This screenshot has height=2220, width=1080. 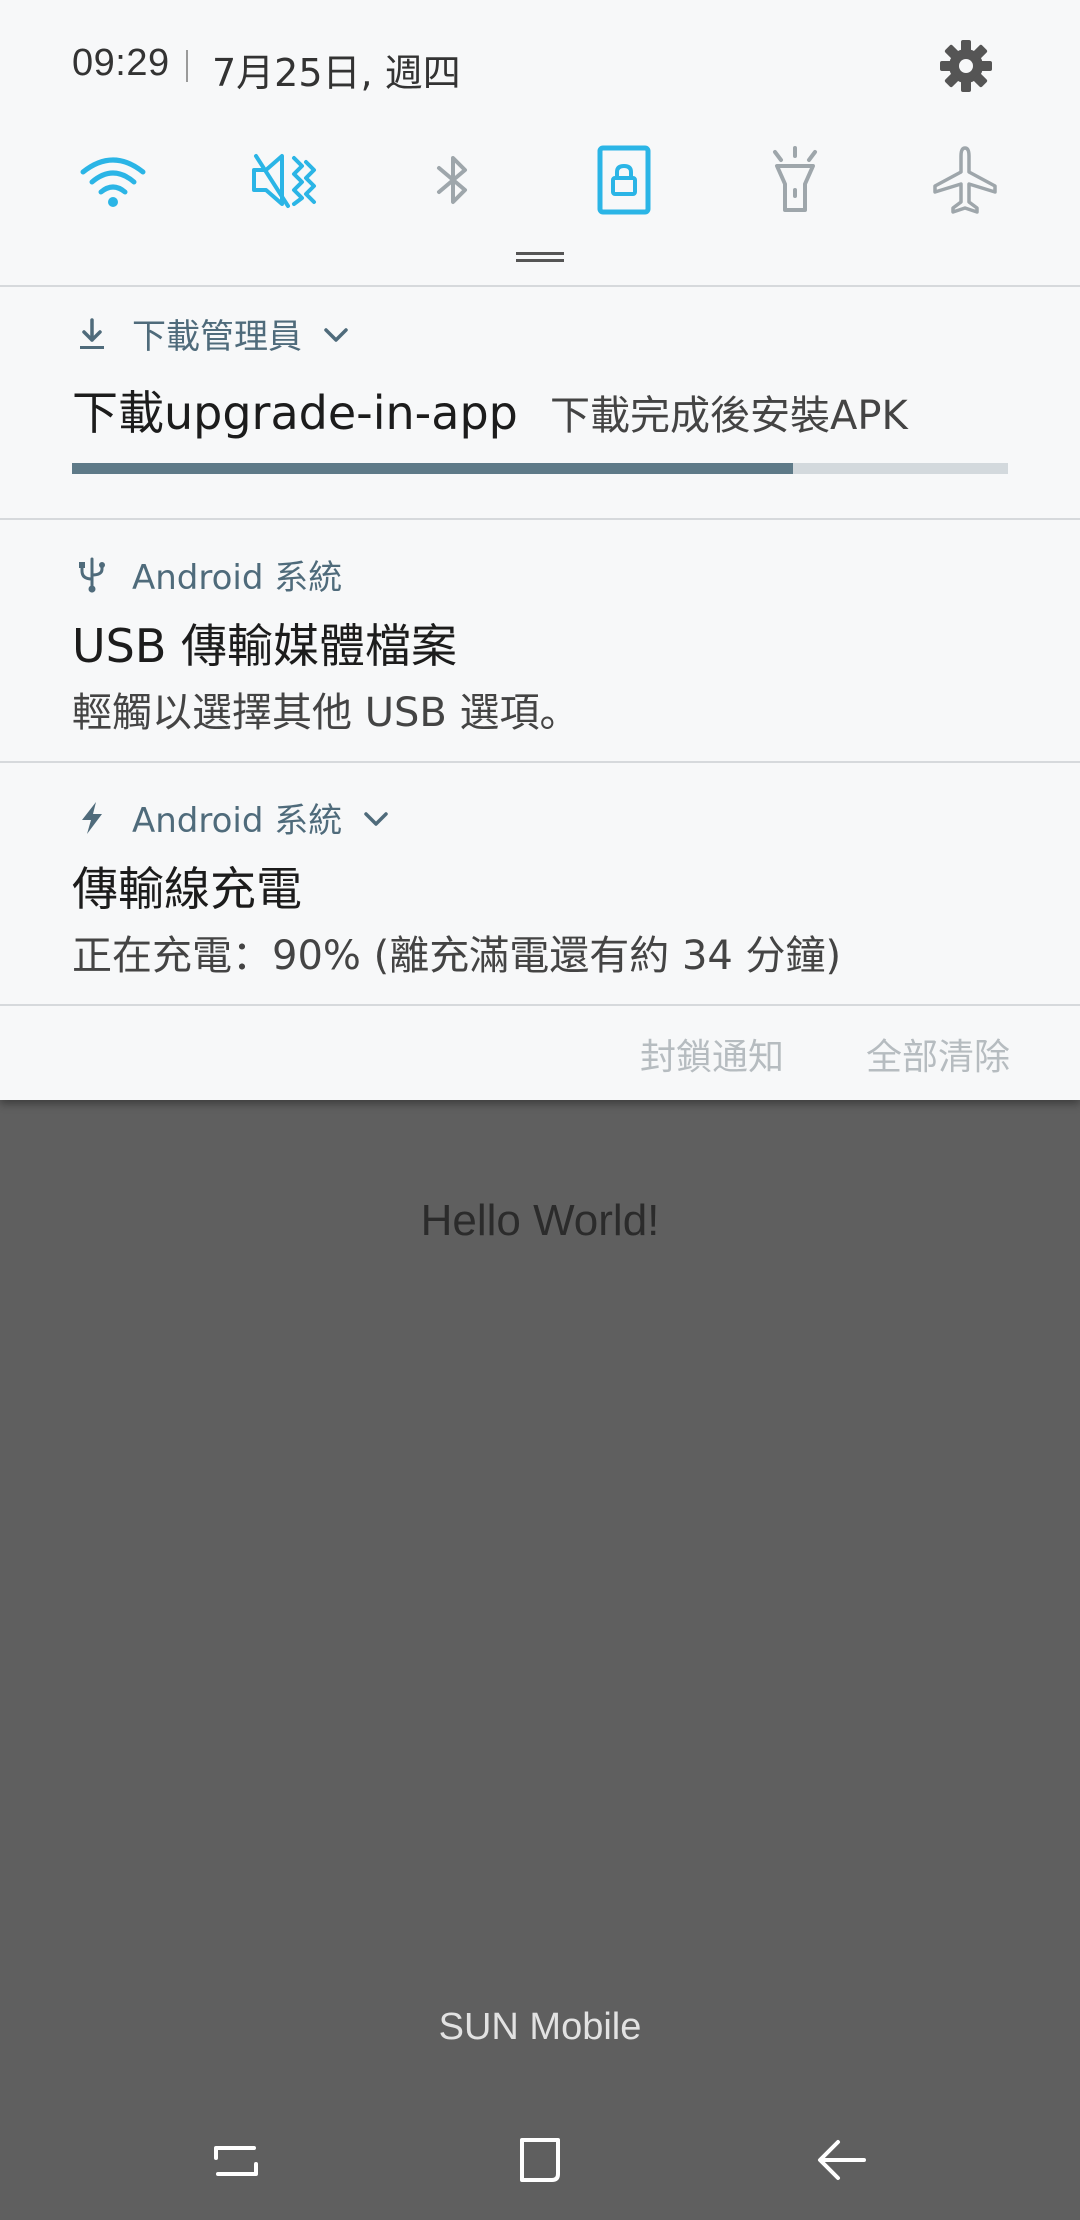 I want to click on vibrate-mute-icon, so click(x=284, y=181).